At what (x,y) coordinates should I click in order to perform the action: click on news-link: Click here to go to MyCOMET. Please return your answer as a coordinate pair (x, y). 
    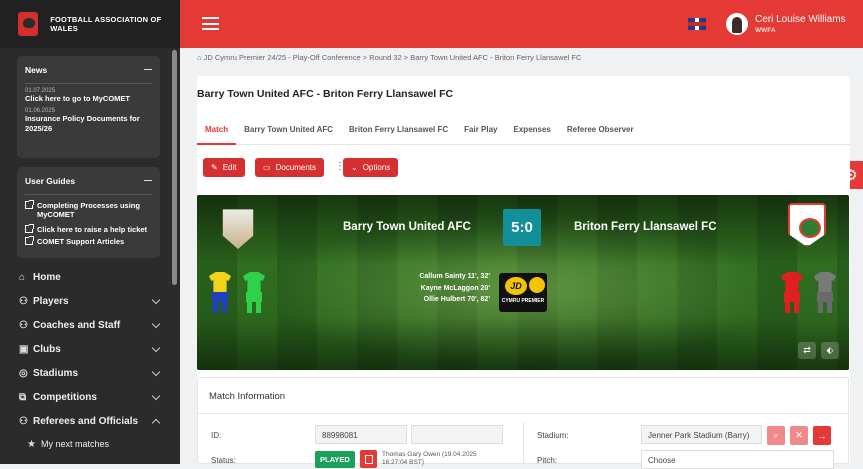
    Looking at the image, I should click on (88, 99).